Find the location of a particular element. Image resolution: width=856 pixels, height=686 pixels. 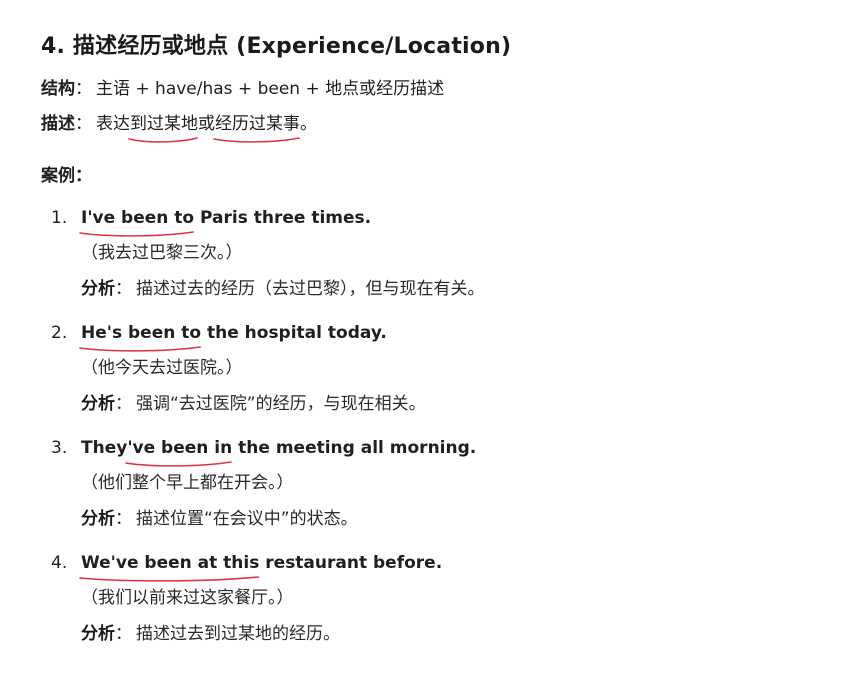

description-suffix: 。 is located at coordinates (308, 124).